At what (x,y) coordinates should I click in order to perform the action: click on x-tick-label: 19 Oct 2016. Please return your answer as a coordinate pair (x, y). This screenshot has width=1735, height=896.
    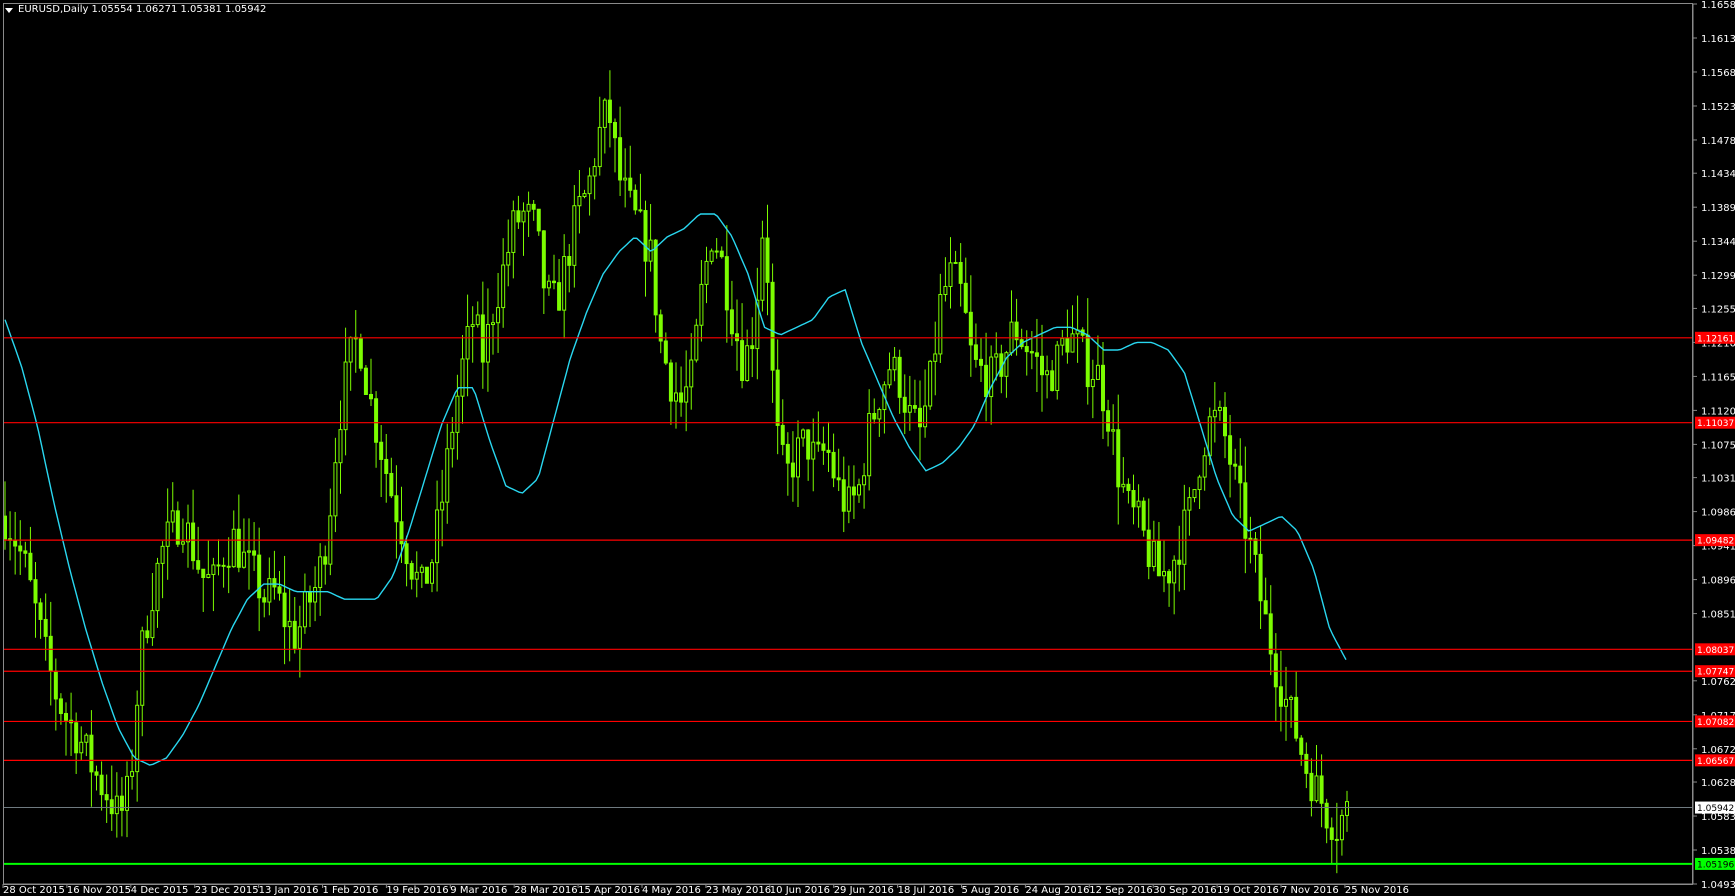
    Looking at the image, I should click on (1248, 890).